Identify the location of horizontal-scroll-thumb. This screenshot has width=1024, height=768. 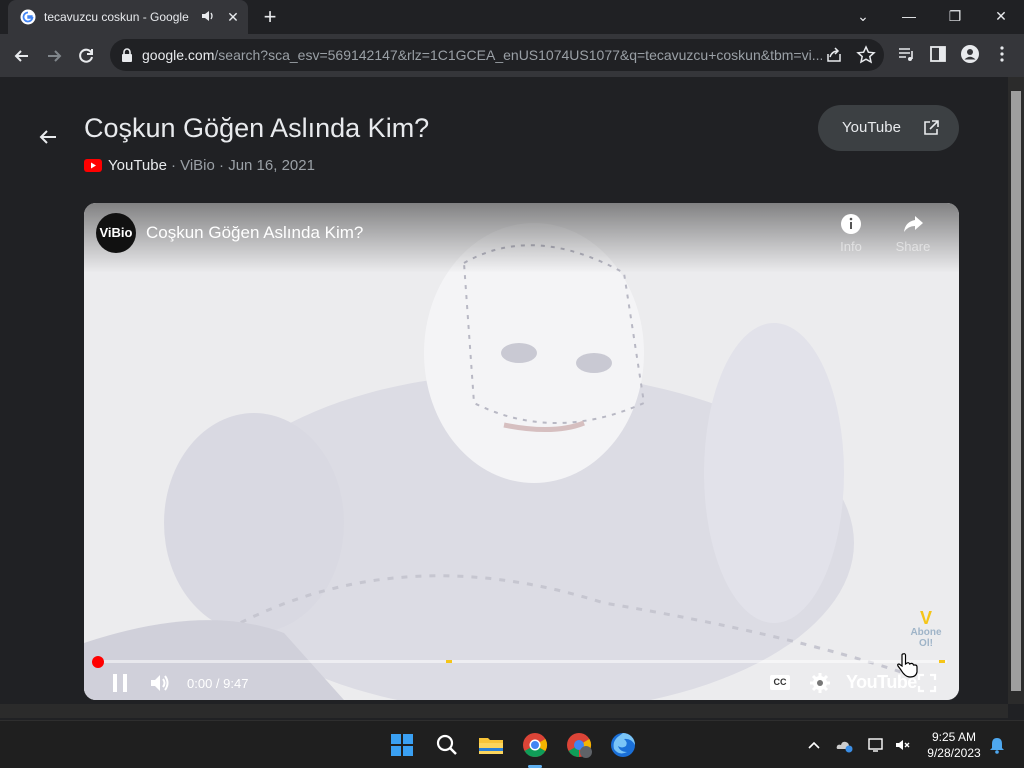
(503, 711).